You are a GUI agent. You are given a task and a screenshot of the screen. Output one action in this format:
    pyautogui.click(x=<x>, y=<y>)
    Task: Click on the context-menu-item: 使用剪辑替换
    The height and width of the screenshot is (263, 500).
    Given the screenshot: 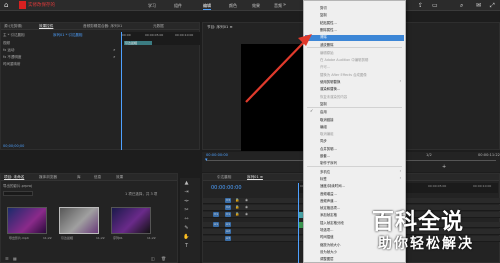 What is the action you would take?
    pyautogui.click(x=330, y=81)
    